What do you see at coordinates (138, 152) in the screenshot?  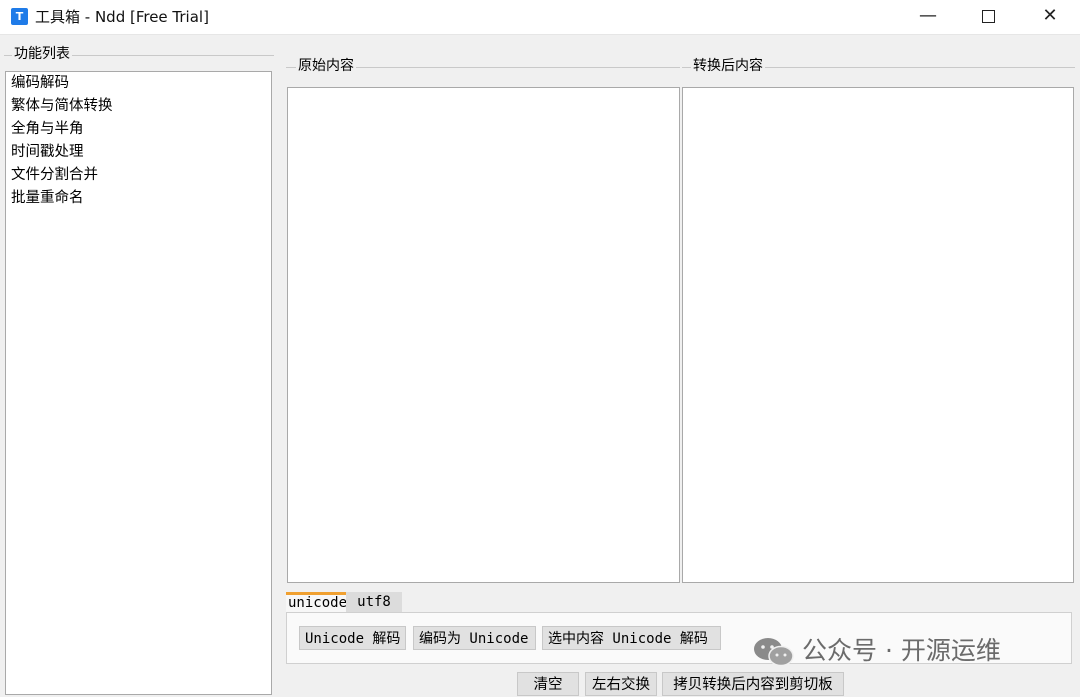 I see `list-item: 时间戳处理` at bounding box center [138, 152].